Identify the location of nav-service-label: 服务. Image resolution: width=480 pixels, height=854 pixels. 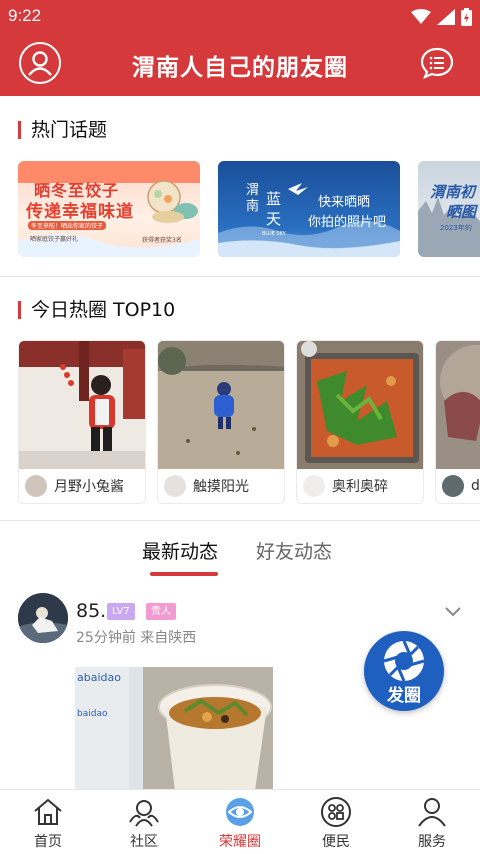
(432, 842).